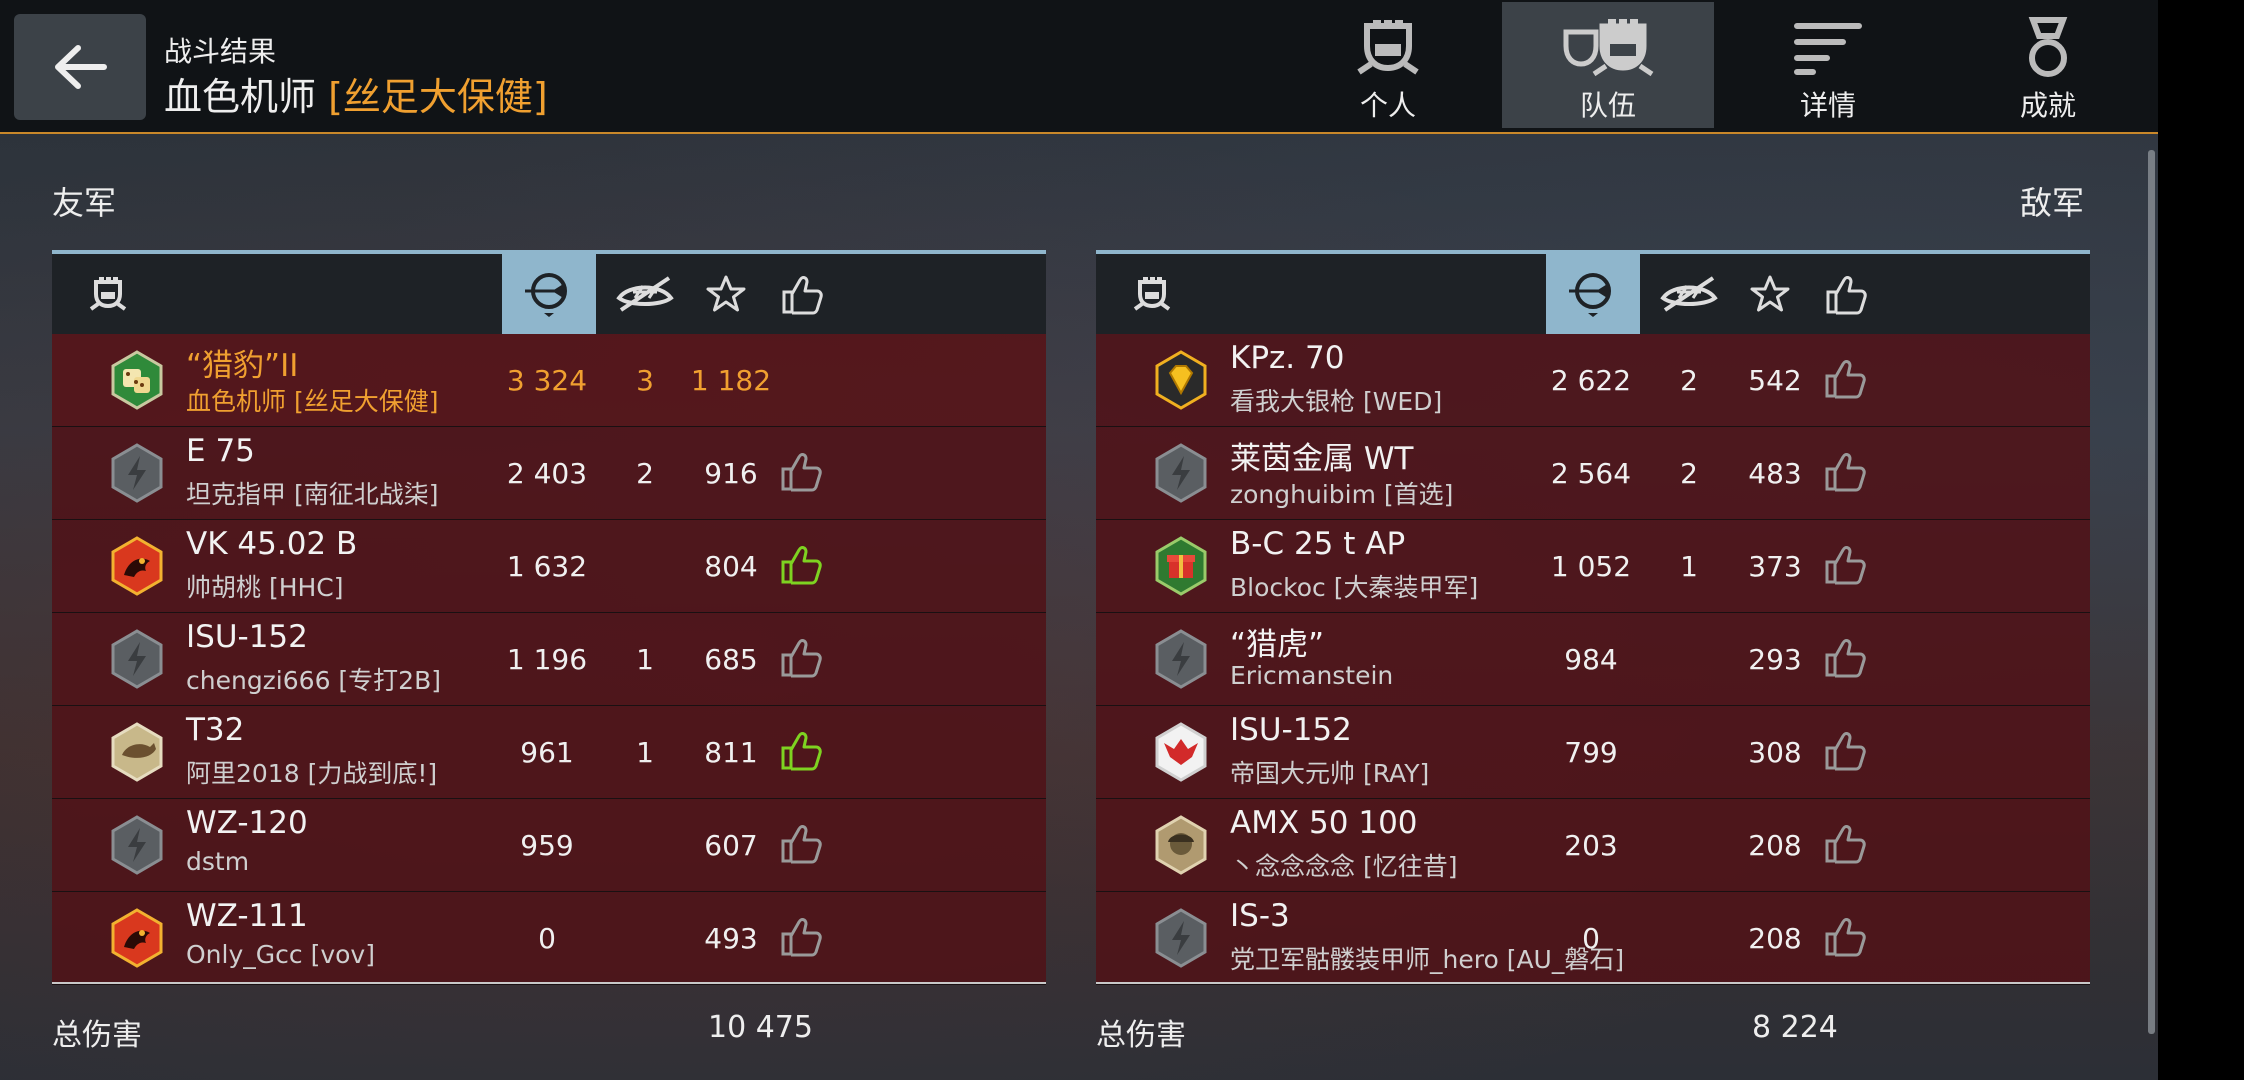  Describe the element at coordinates (247, 916) in the screenshot. I see `tank-name: WZ-111` at that location.